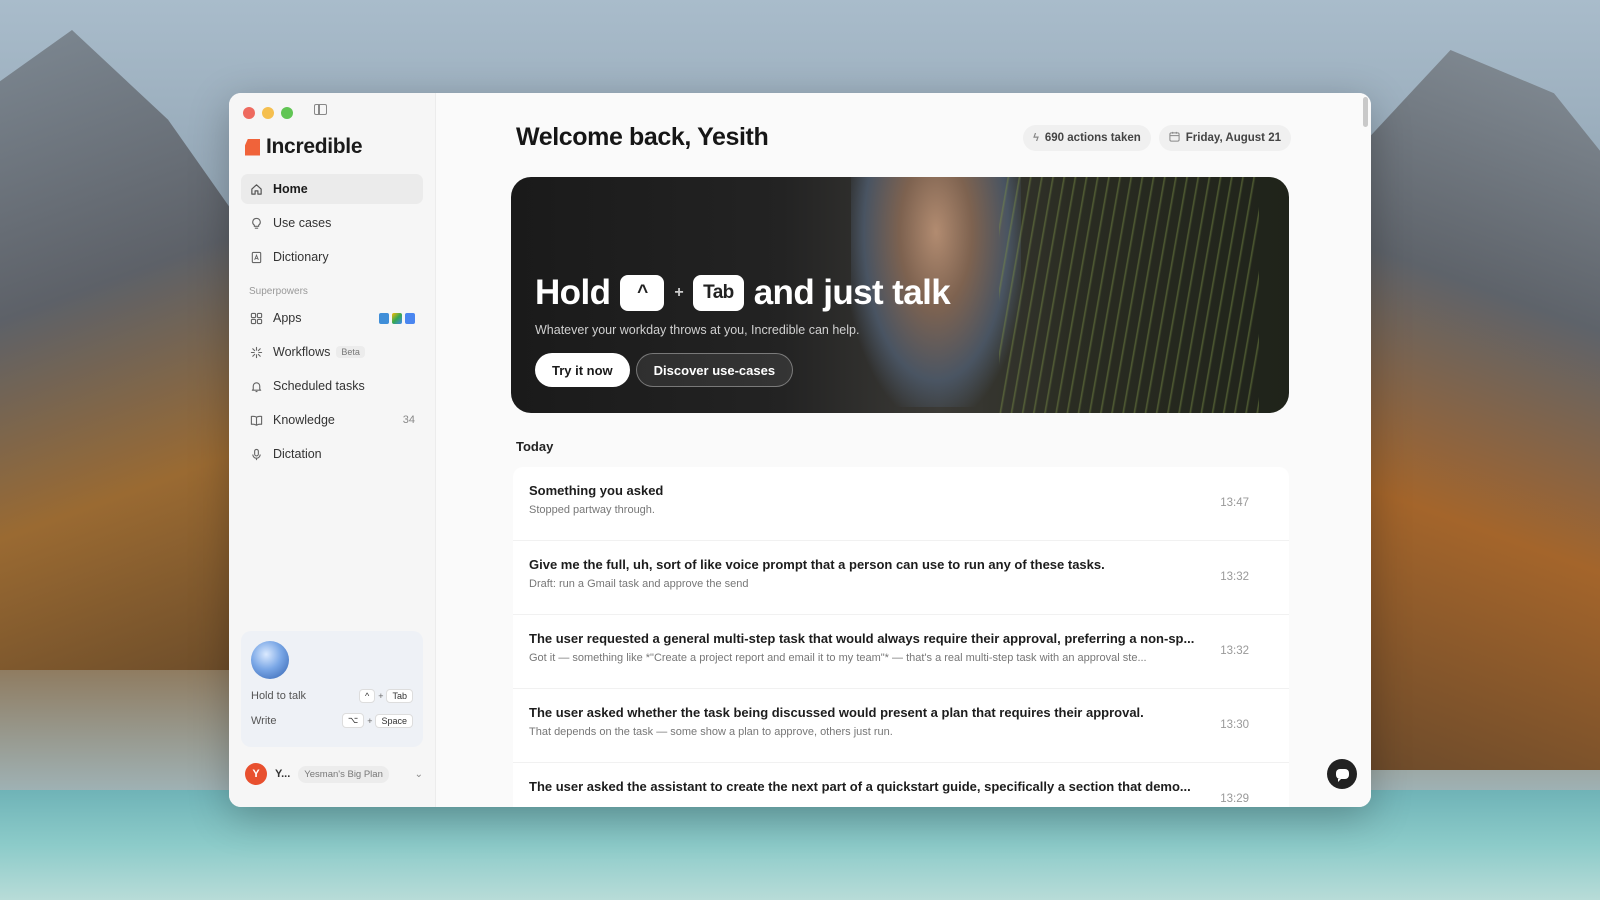 Image resolution: width=1600 pixels, height=900 pixels. What do you see at coordinates (320, 109) in the screenshot?
I see `sidebar-toggle-icon` at bounding box center [320, 109].